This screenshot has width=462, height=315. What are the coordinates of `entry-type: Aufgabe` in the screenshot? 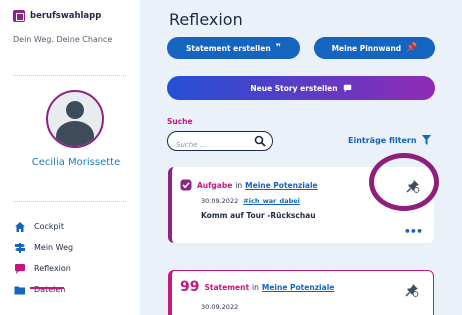 It's located at (215, 185).